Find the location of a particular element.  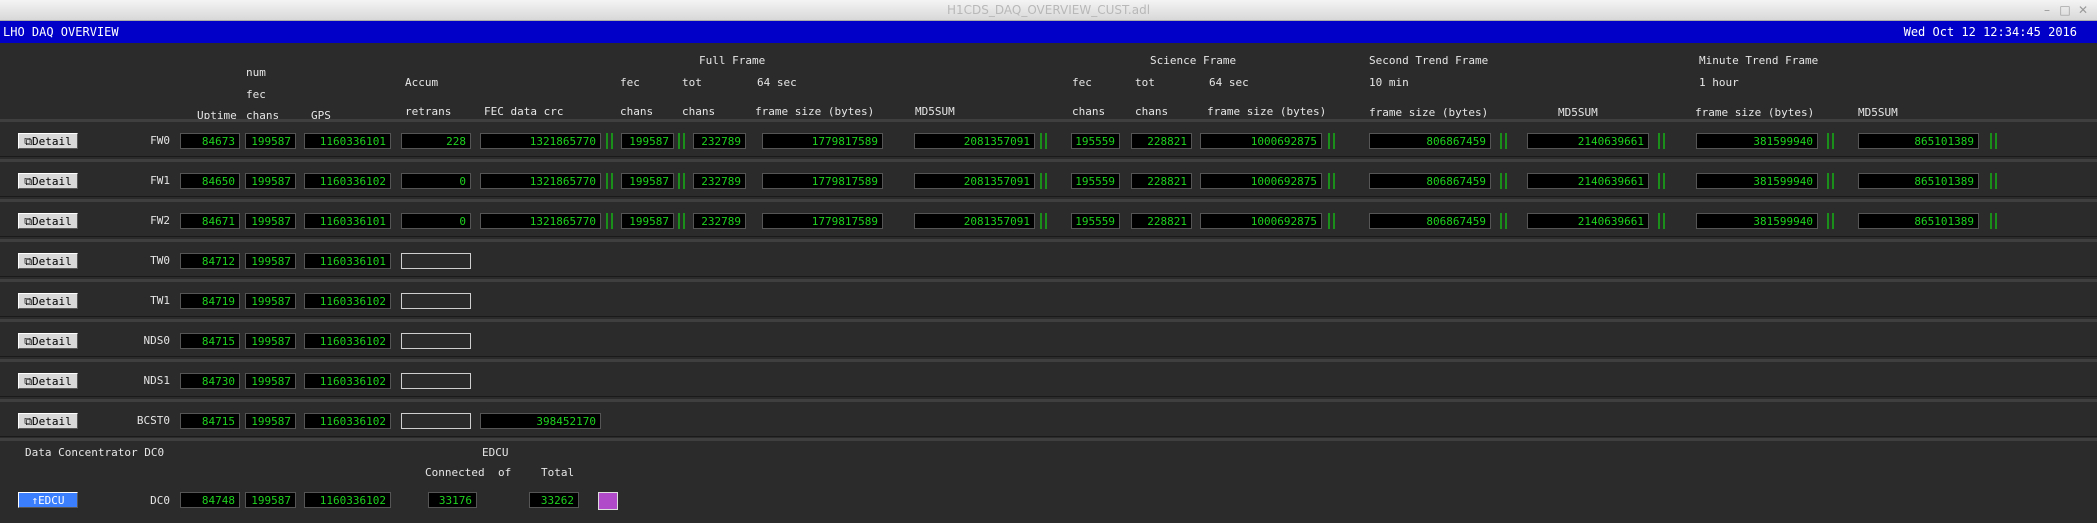

value-retrans: 228 is located at coordinates (436, 141).